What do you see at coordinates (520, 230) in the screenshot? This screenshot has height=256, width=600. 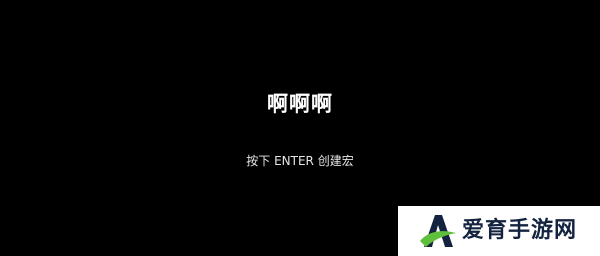 I see `watermark-text: 爱育手游网` at bounding box center [520, 230].